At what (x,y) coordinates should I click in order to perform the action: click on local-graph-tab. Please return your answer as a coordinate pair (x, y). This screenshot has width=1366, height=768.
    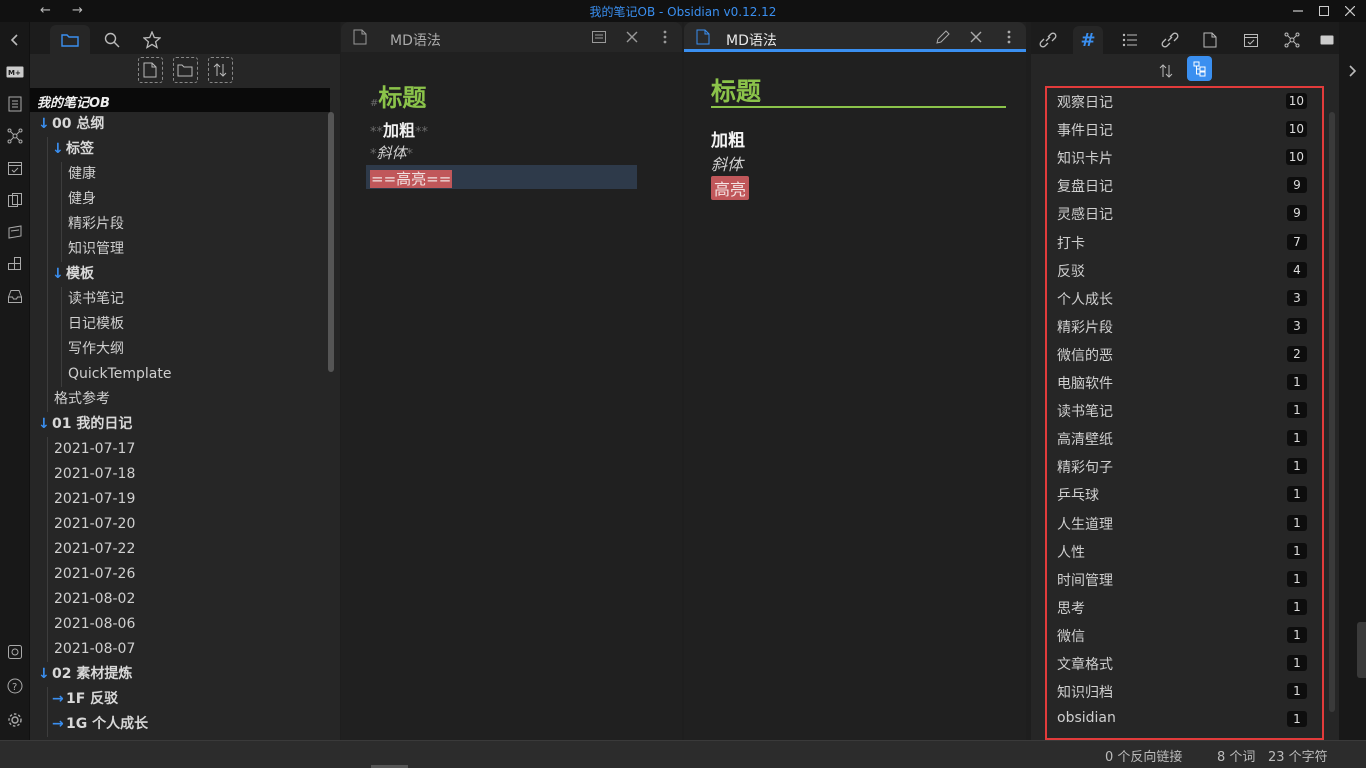
    Looking at the image, I should click on (1292, 40).